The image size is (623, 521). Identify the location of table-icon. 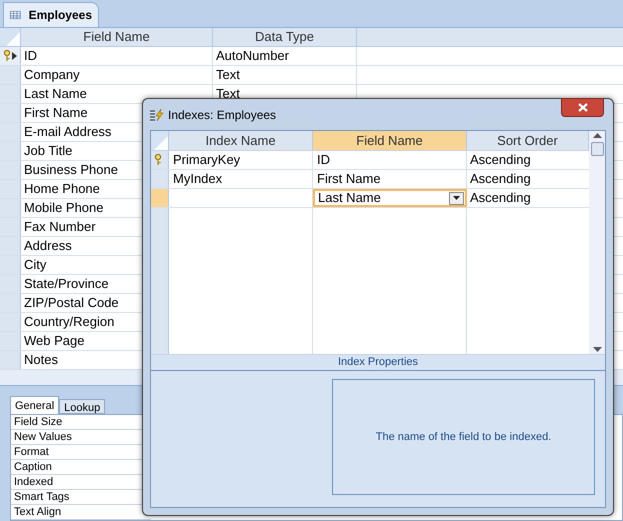
(15, 15).